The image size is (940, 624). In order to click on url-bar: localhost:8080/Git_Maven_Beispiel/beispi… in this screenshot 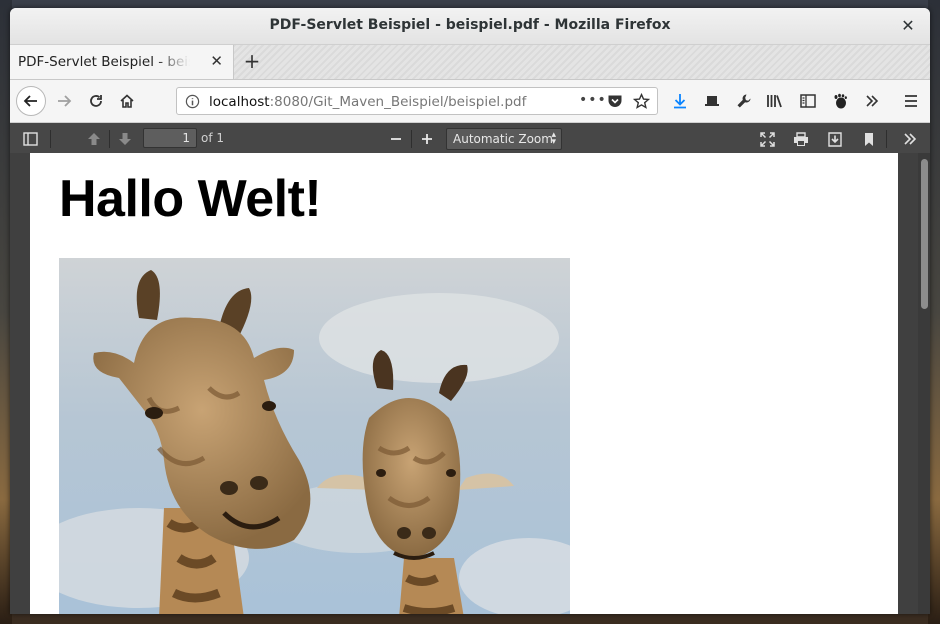, I will do `click(417, 101)`.